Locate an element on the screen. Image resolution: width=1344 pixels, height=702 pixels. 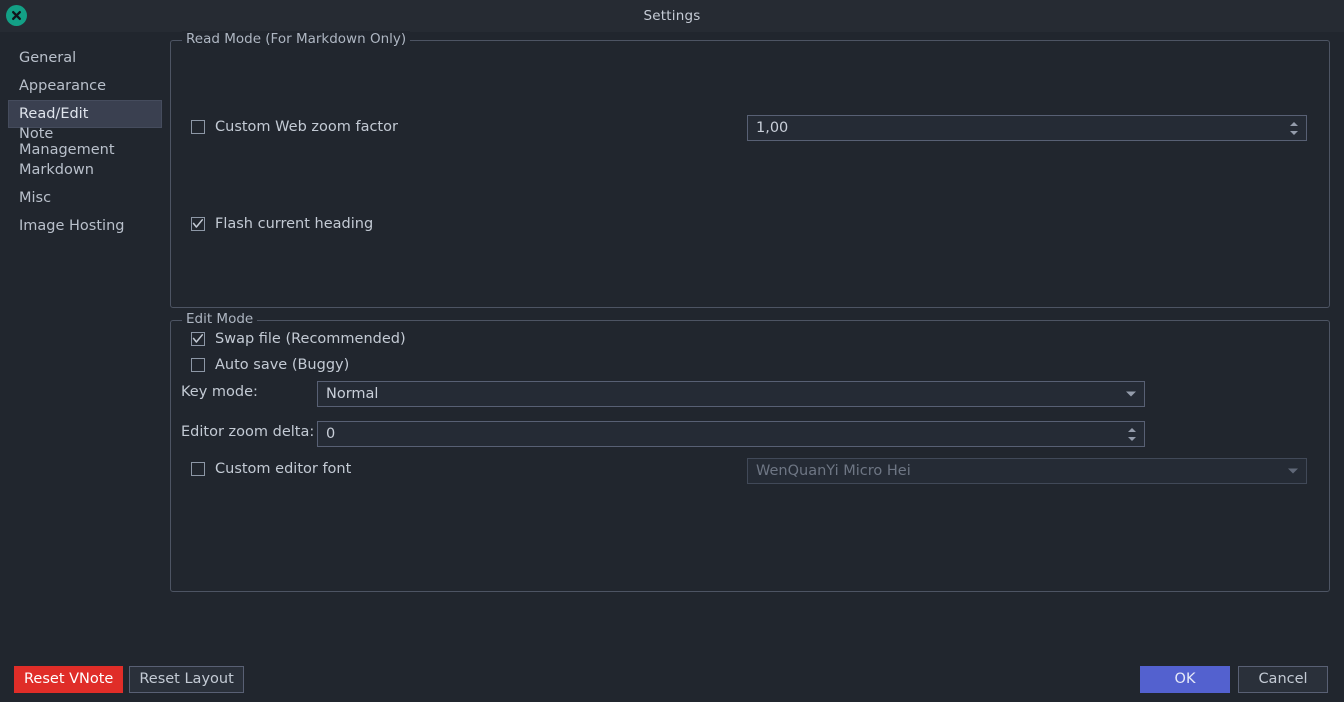
reset-layout-button: Reset Layout is located at coordinates (186, 679).